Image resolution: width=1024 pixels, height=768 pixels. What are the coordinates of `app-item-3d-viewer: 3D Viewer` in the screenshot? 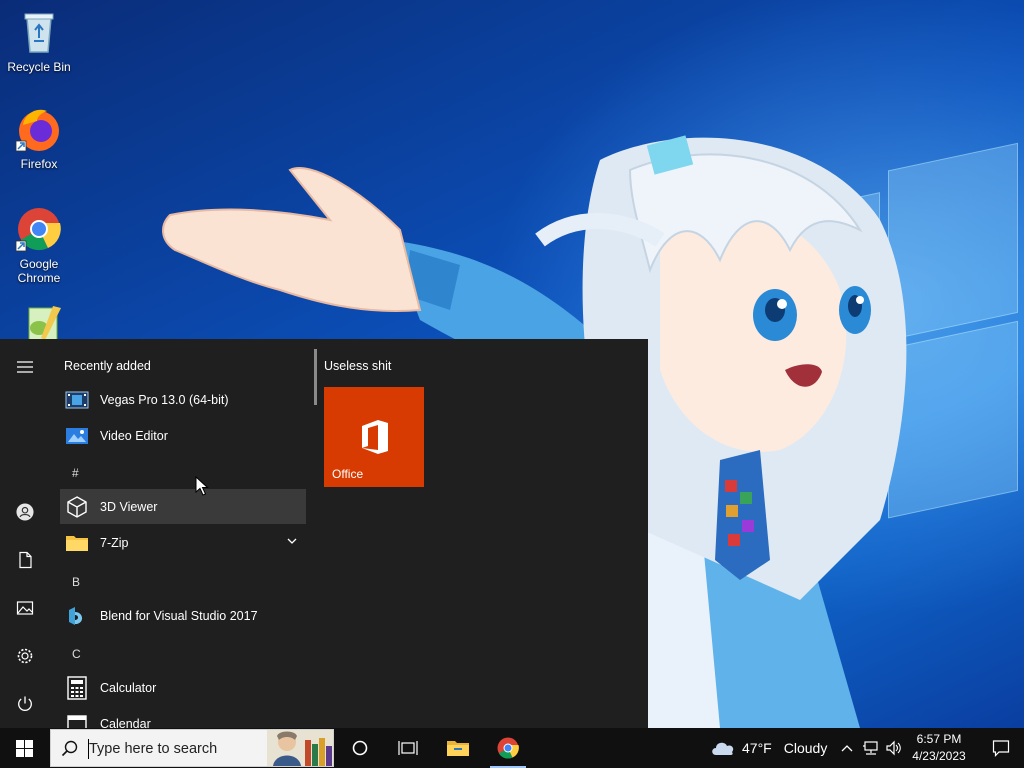 It's located at (183, 506).